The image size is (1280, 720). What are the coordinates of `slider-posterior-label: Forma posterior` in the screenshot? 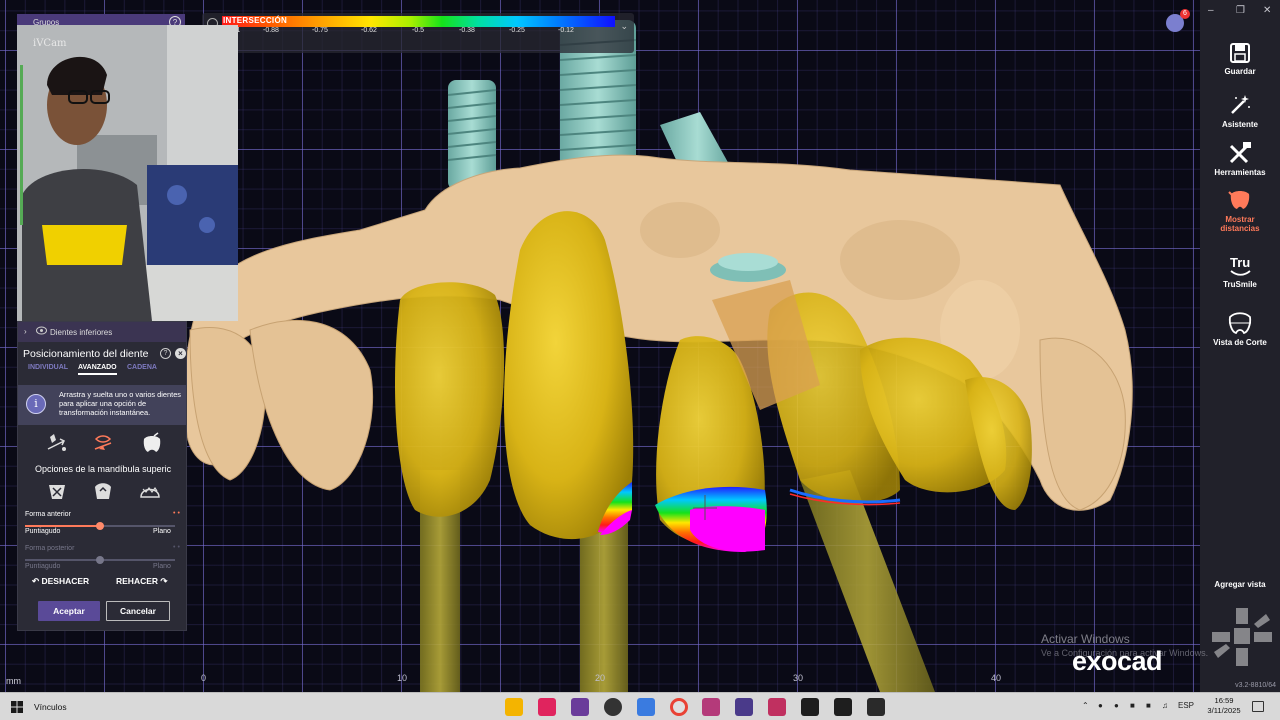 It's located at (50, 548).